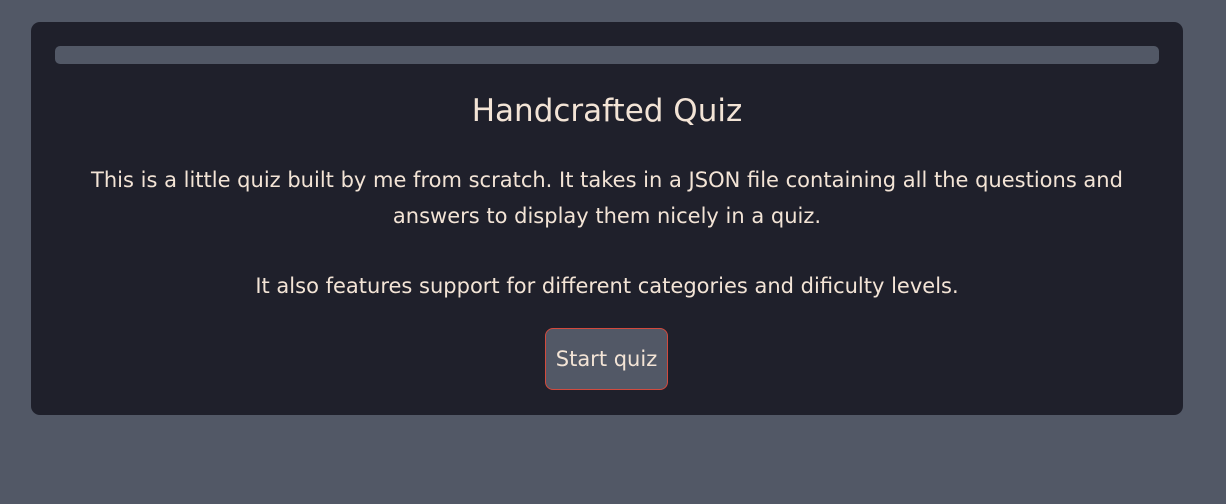 This screenshot has height=504, width=1226. Describe the element at coordinates (607, 55) in the screenshot. I see `progress-bar` at that location.